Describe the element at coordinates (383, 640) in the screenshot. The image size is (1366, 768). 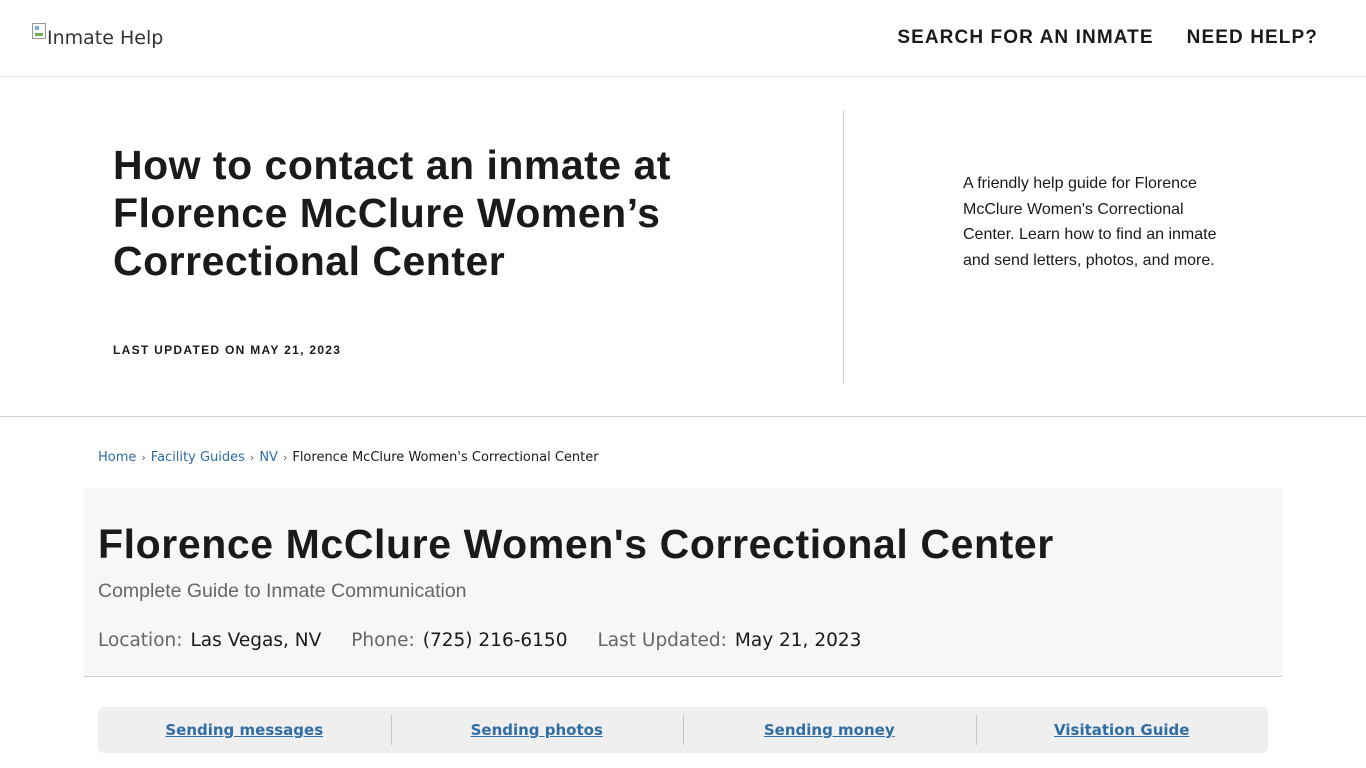
I see `phone-label: Phone:` at that location.